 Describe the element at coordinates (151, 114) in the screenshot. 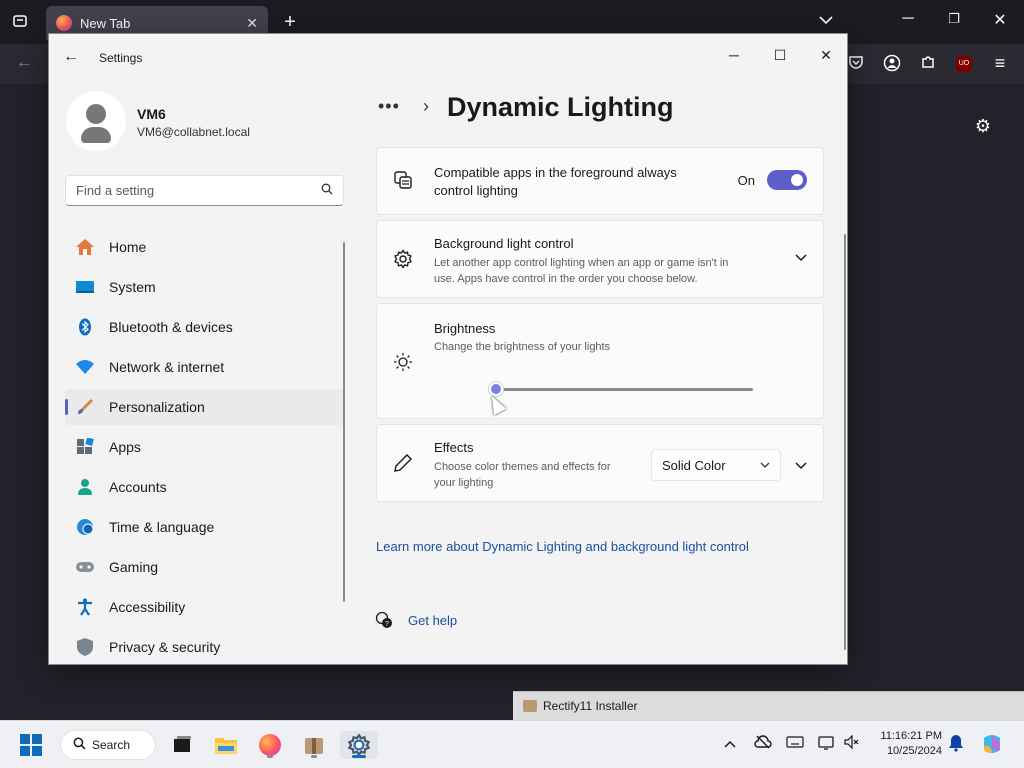

I see `profile-name: VM6` at that location.